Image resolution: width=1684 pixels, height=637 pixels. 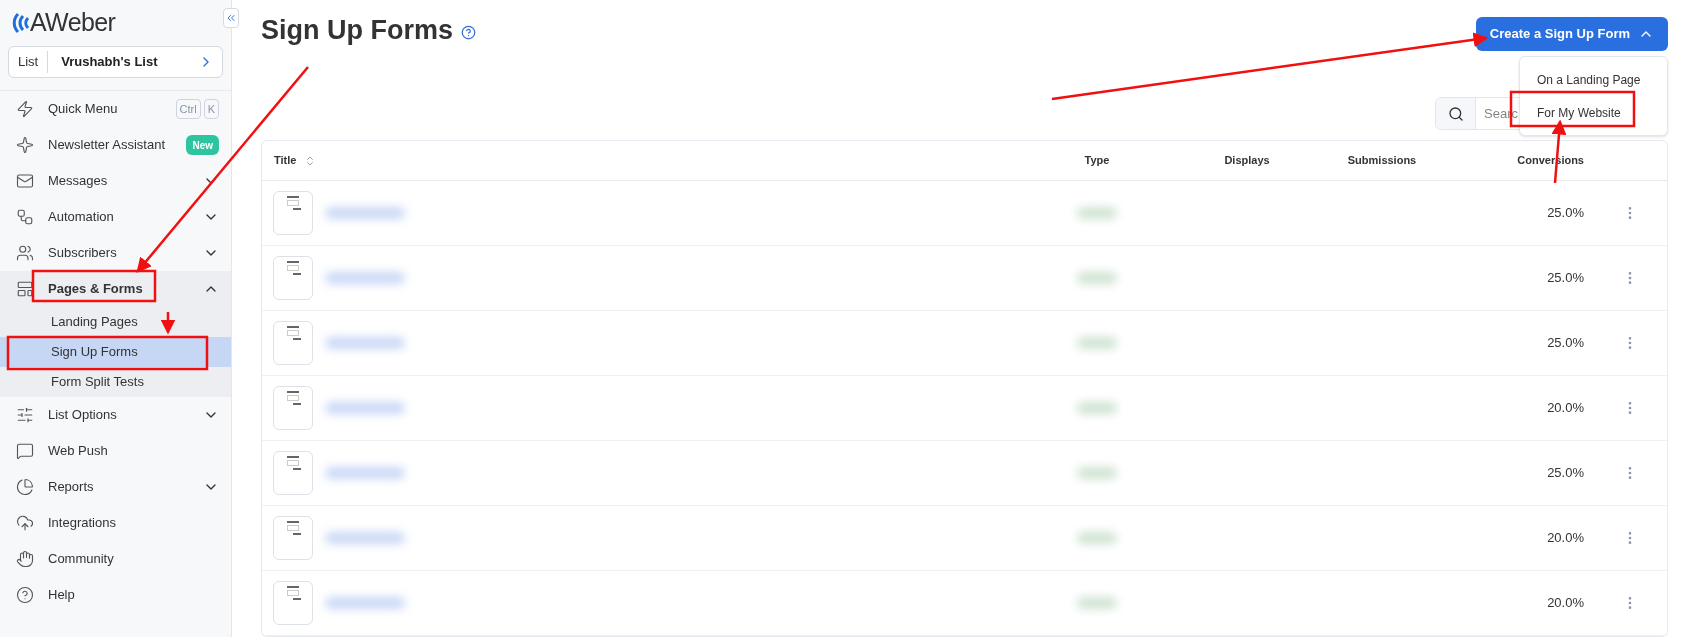 What do you see at coordinates (1593, 112) in the screenshot?
I see `menu-item: For My Website` at bounding box center [1593, 112].